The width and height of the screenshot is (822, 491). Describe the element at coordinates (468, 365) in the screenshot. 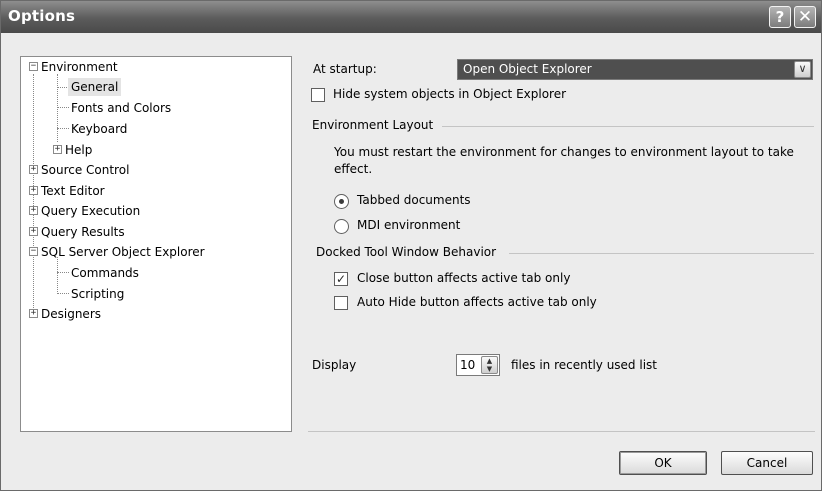

I see `recent-files-count: 10` at that location.